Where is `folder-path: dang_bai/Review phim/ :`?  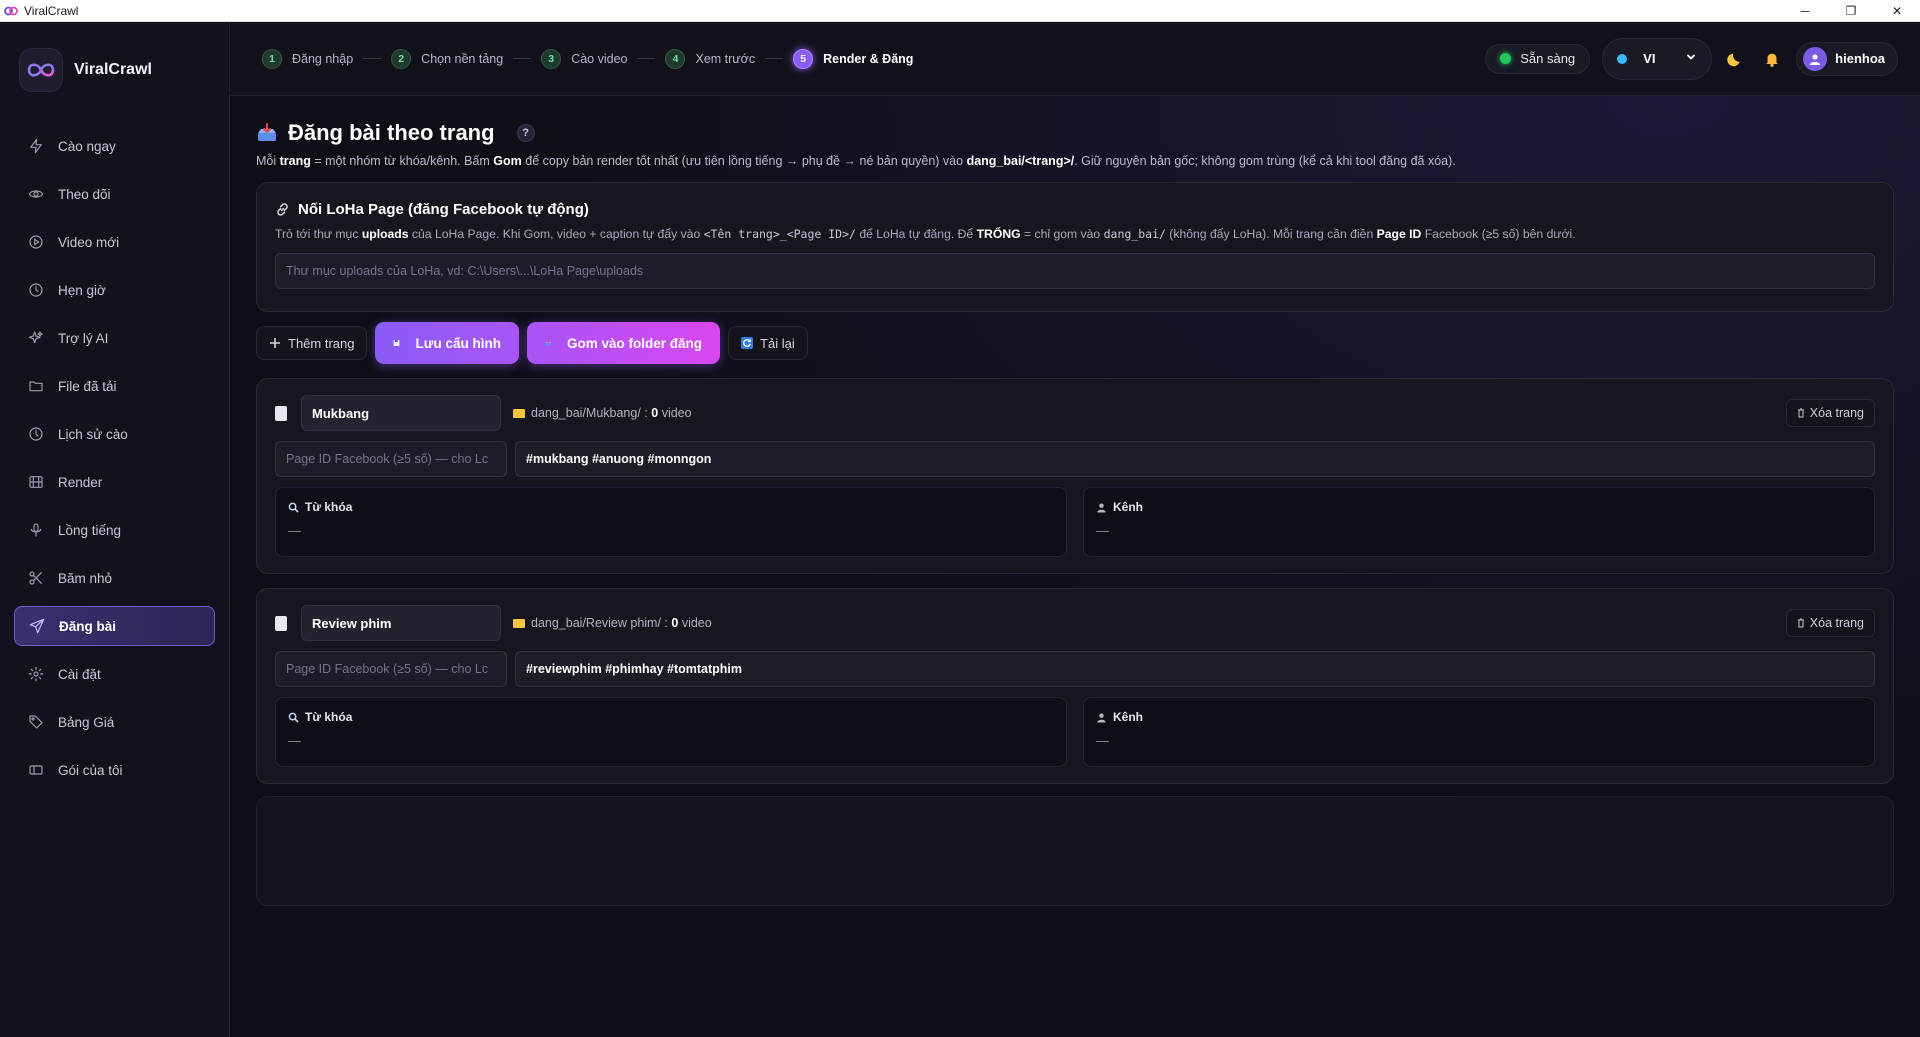 folder-path: dang_bai/Review phim/ : is located at coordinates (599, 623).